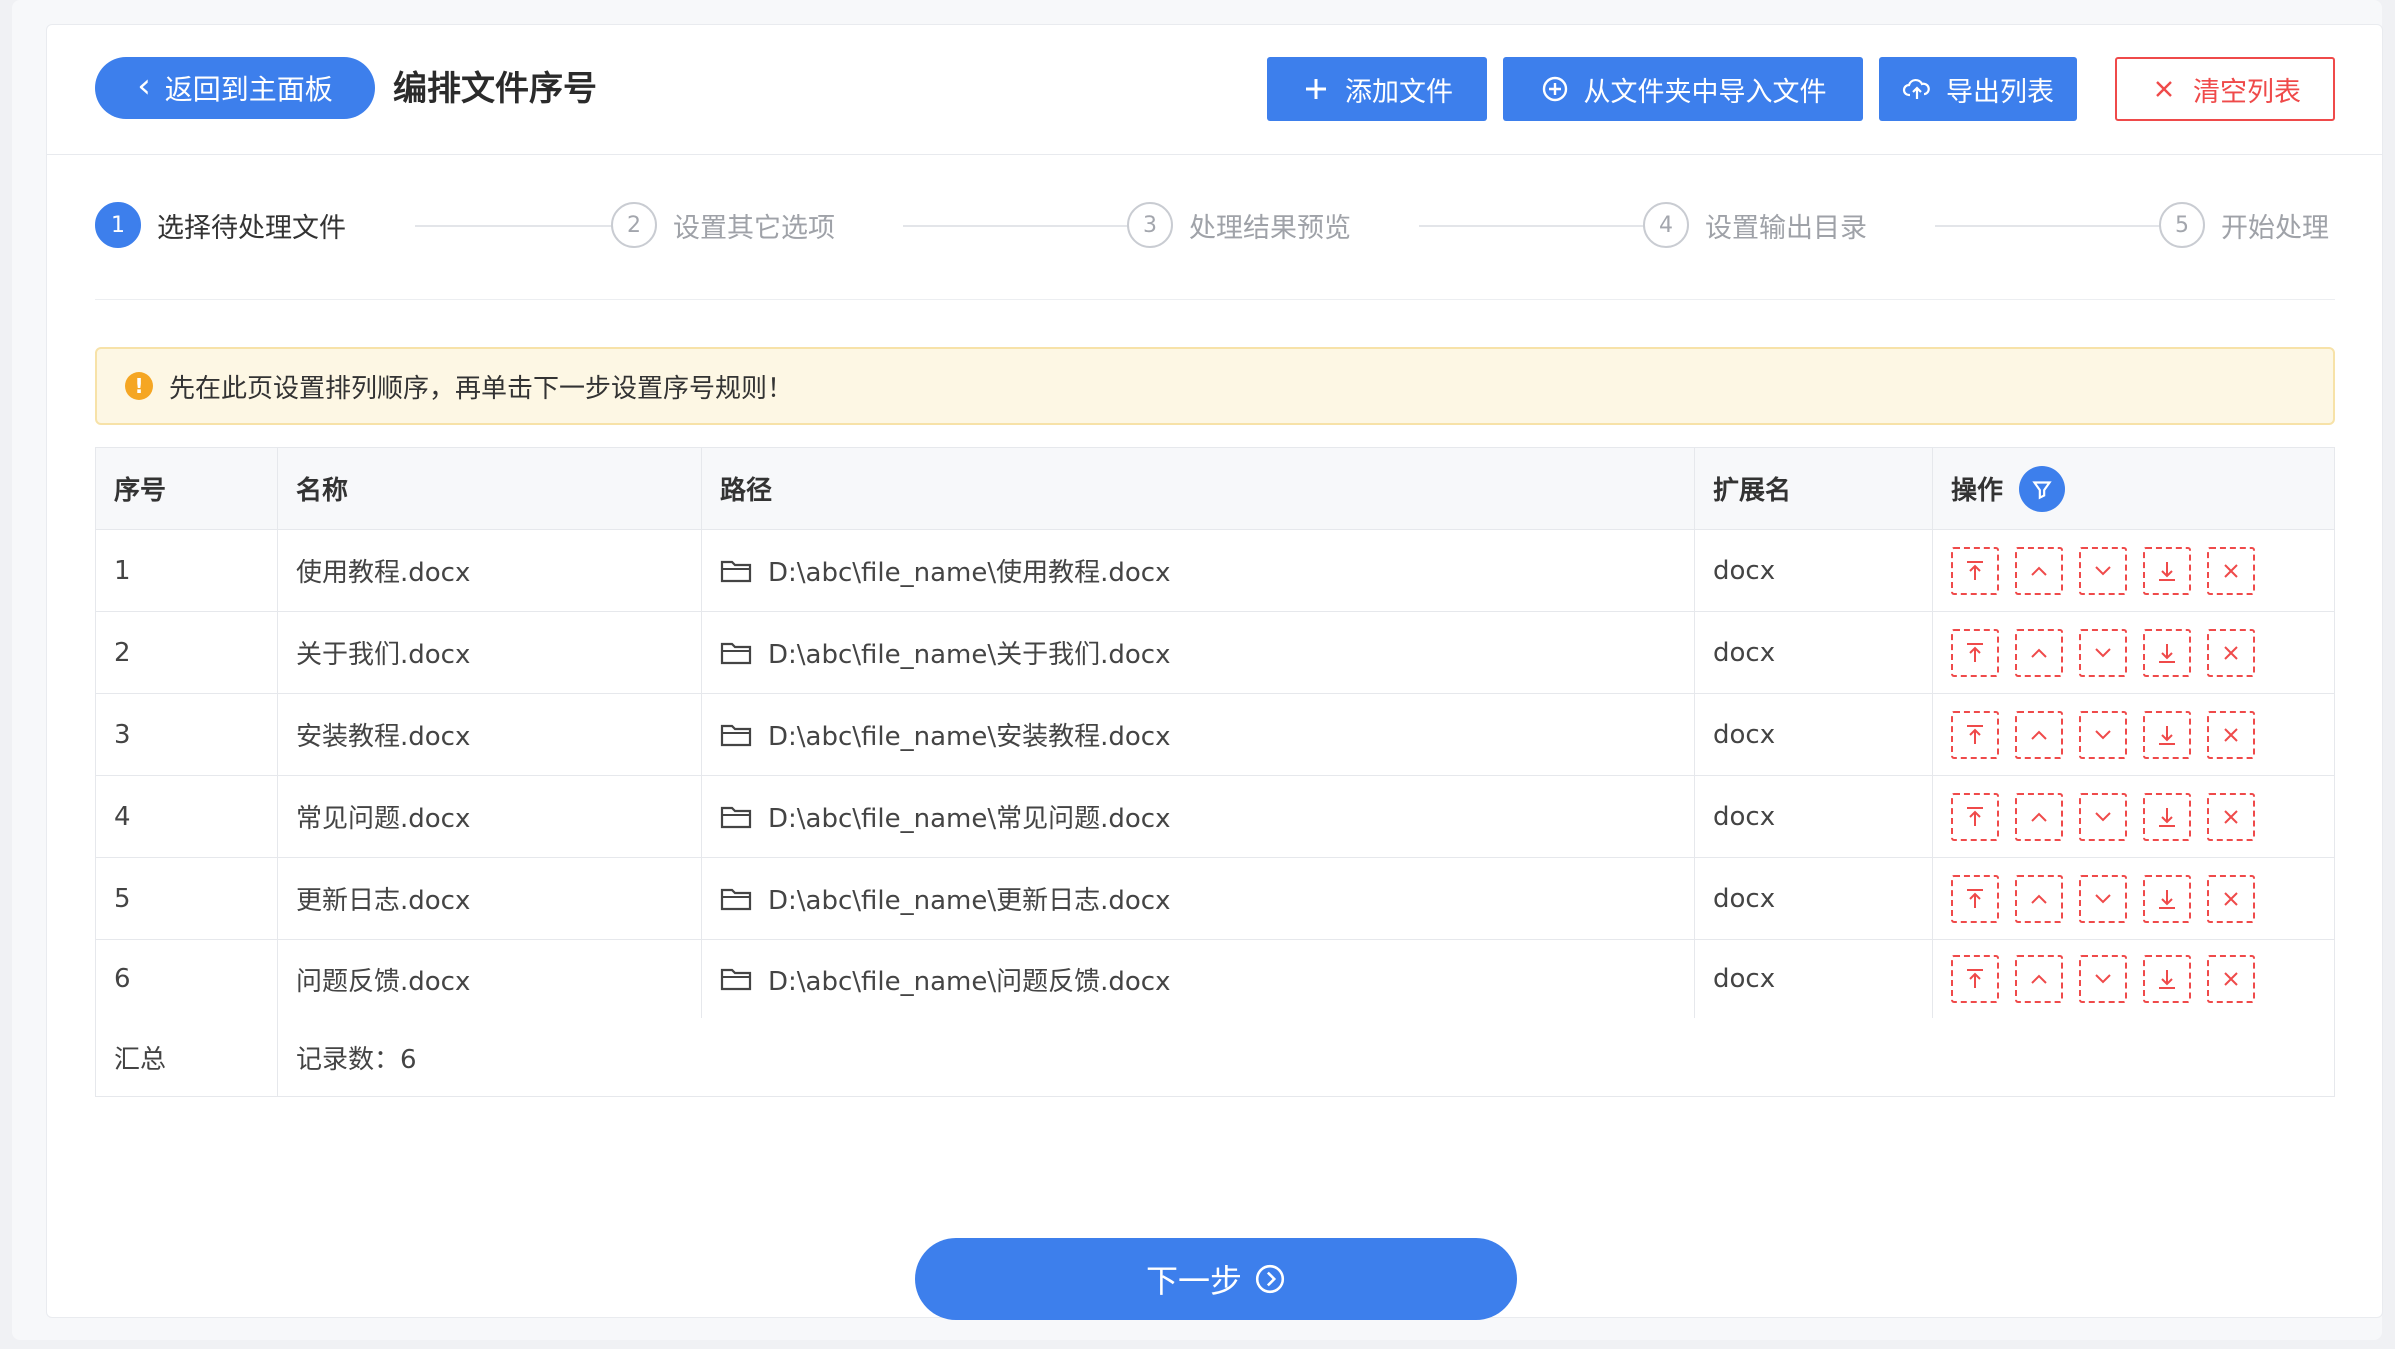  What do you see at coordinates (481, 388) in the screenshot?
I see `alert-text: 先在此页设置排列顺序，再单击下一步设置序号规则！` at bounding box center [481, 388].